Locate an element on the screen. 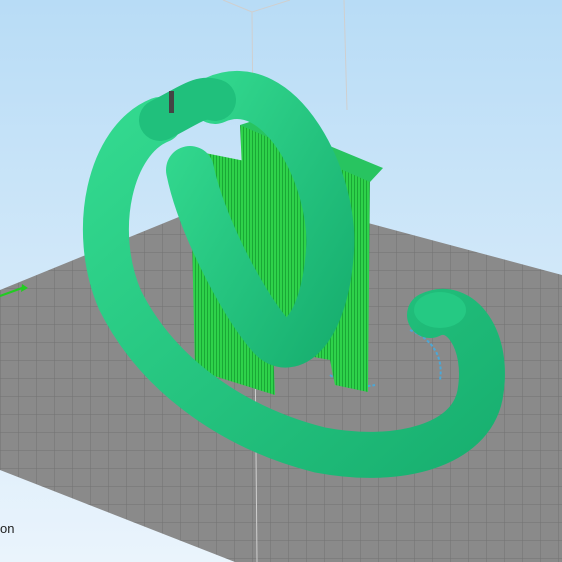 The height and width of the screenshot is (562, 562). view-mode-label: on is located at coordinates (7, 528).